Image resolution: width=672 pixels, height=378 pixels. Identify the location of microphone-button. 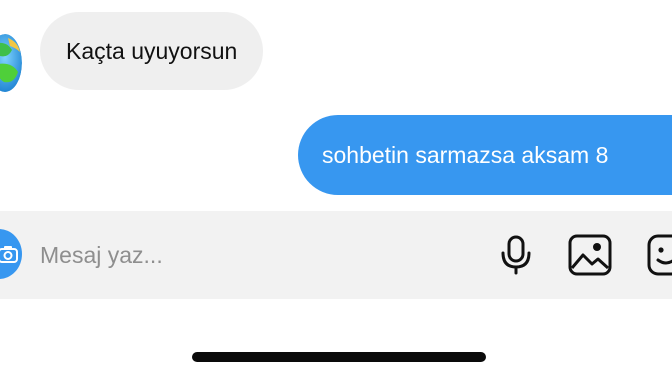
(516, 255).